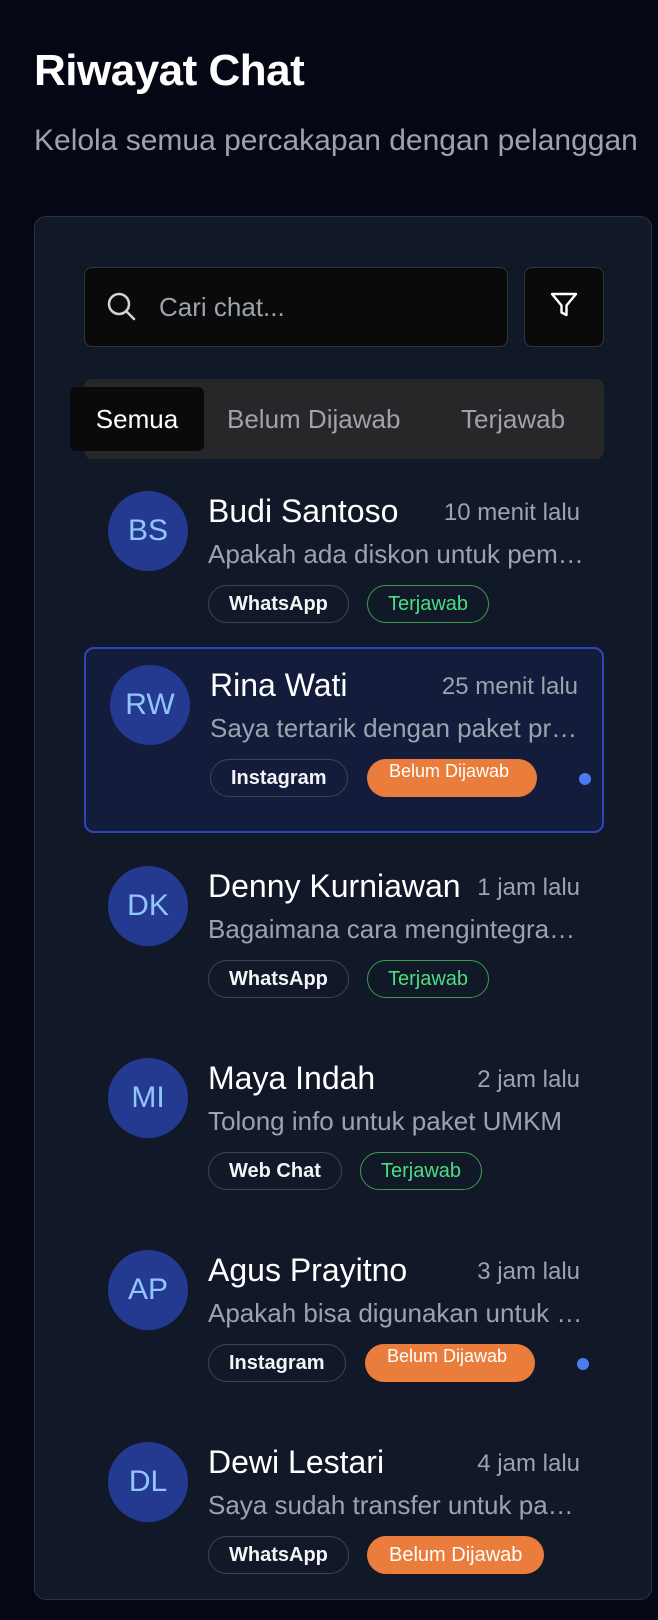 Image resolution: width=658 pixels, height=1620 pixels. What do you see at coordinates (385, 1121) in the screenshot?
I see `message-preview: Tolong info untuk paket UMKM` at bounding box center [385, 1121].